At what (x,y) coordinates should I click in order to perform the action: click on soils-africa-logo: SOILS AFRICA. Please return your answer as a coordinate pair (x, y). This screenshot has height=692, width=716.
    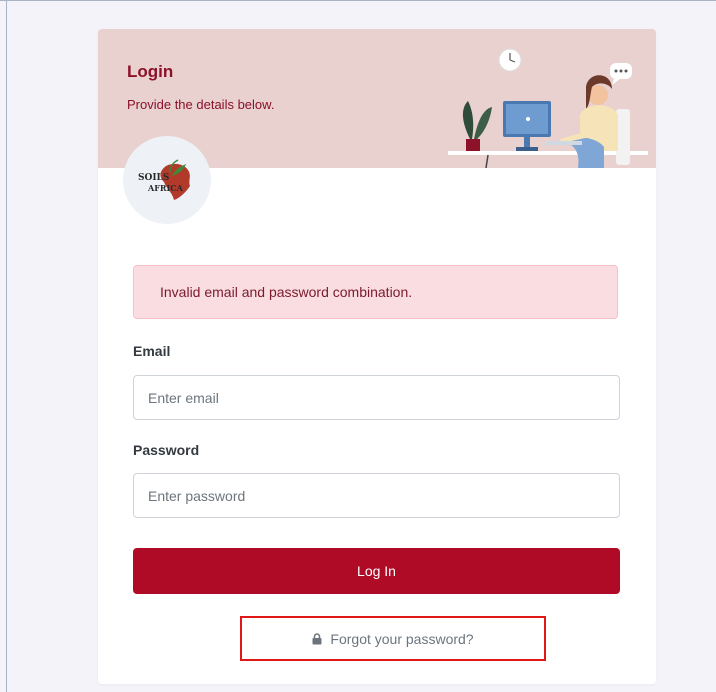
    Looking at the image, I should click on (164, 179).